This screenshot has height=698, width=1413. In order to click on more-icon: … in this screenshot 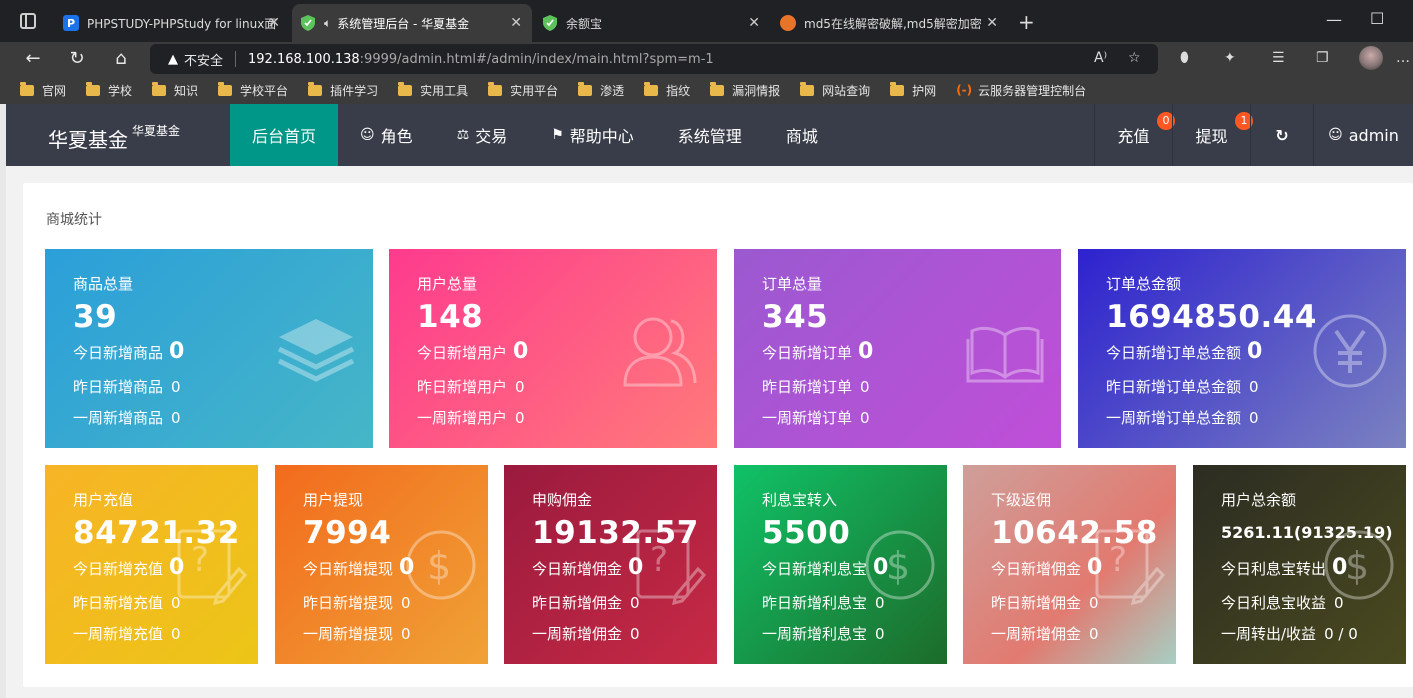, I will do `click(1403, 58)`.